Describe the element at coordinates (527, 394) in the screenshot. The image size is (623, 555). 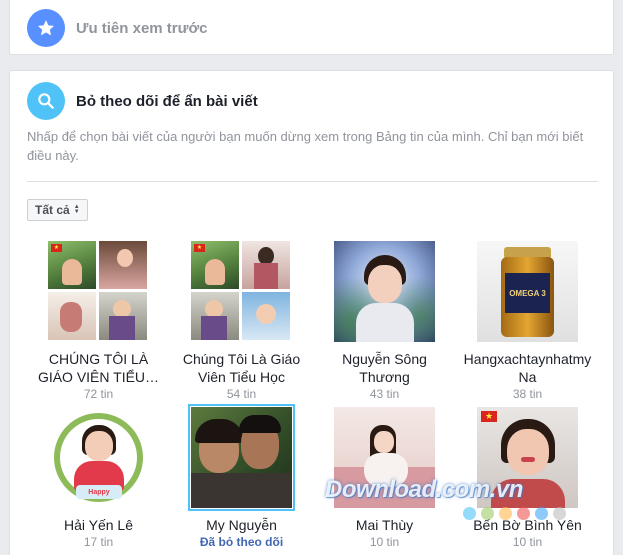
I see `tile-count: 38 tin` at that location.